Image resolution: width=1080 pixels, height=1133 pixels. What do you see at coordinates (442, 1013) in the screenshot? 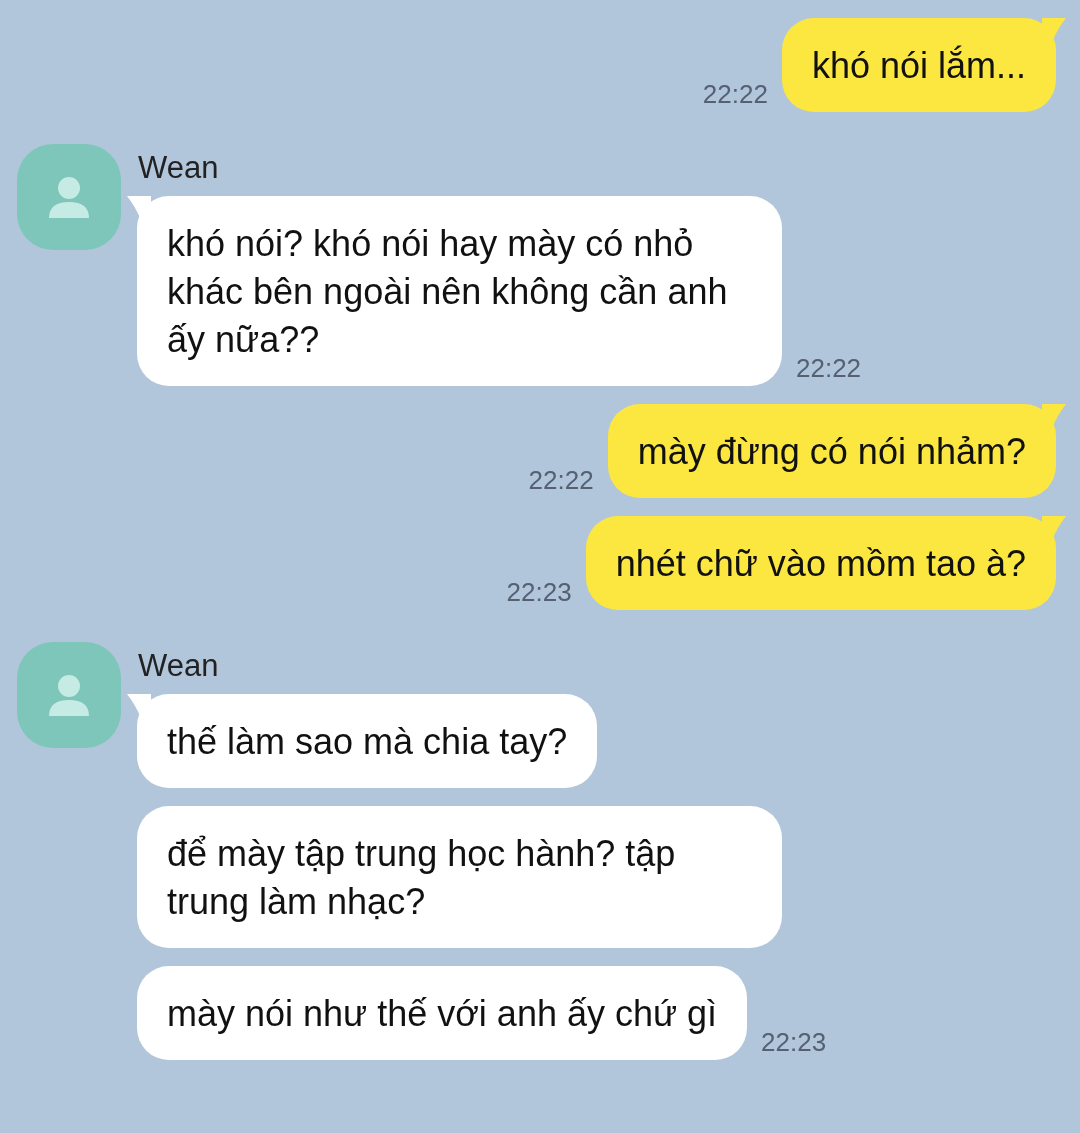
I see `message-bubble: mày nói như thế với anh ấy chứ gì` at bounding box center [442, 1013].